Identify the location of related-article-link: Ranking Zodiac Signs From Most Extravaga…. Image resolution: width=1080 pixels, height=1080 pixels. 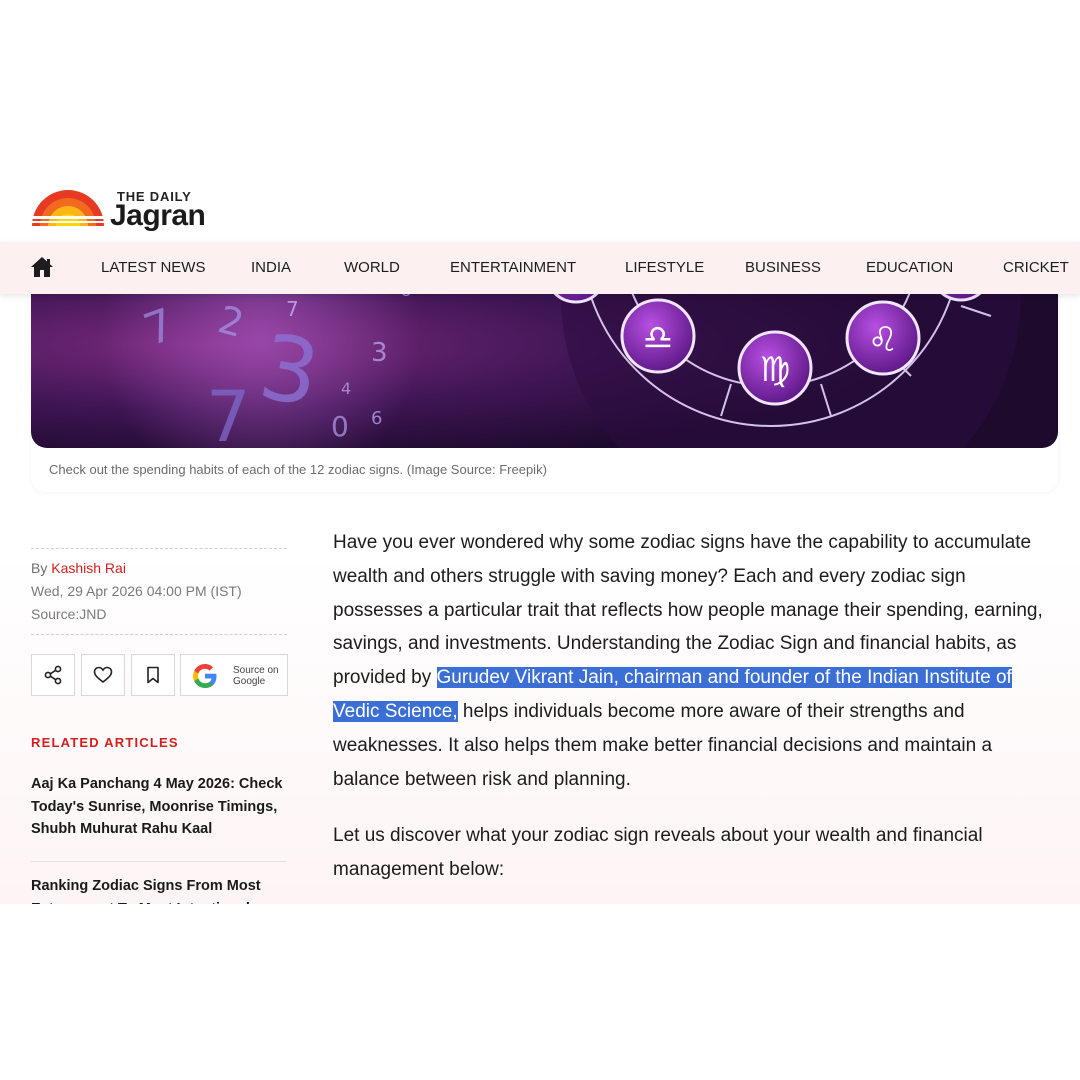
(160, 889).